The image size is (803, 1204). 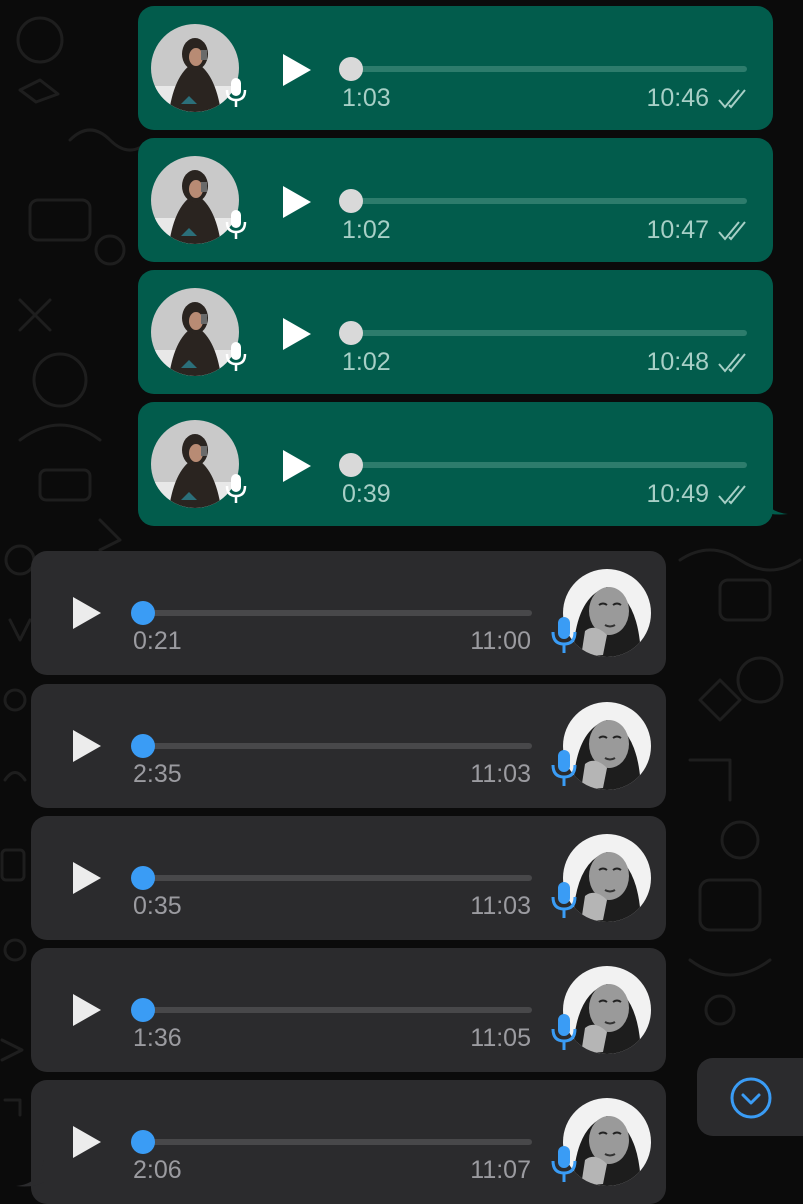 I want to click on voice-duration: 0:21, so click(x=157, y=641).